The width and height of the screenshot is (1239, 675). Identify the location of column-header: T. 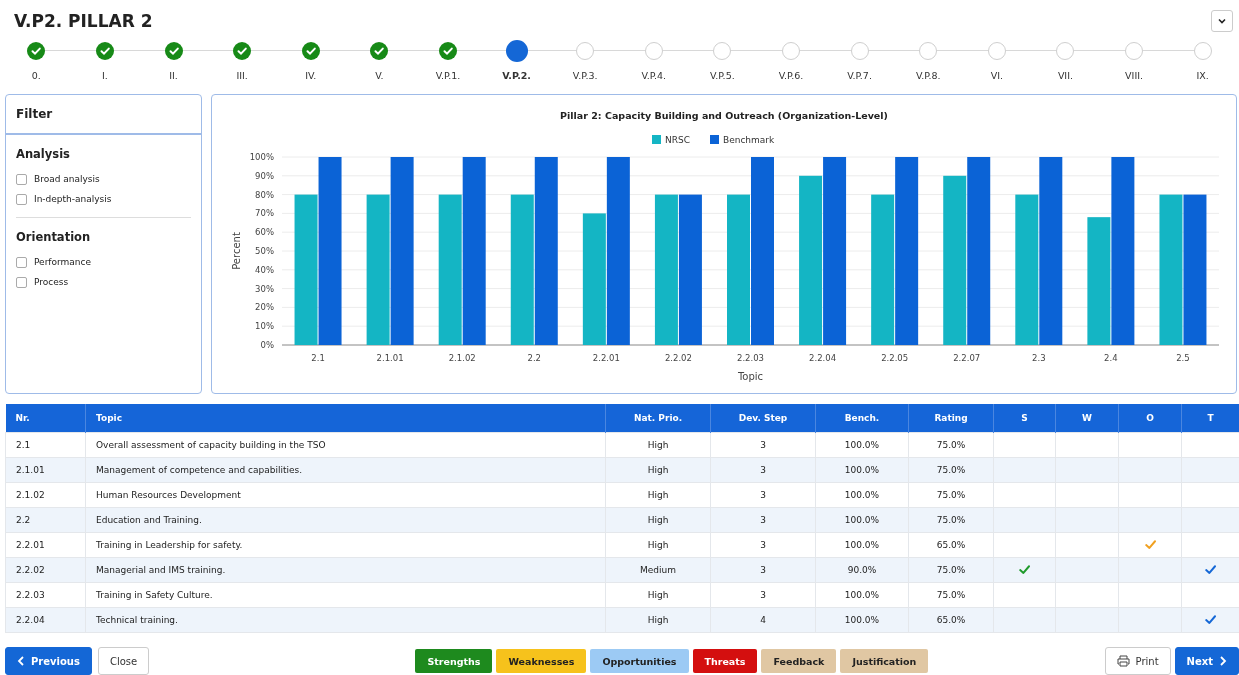
(1210, 418).